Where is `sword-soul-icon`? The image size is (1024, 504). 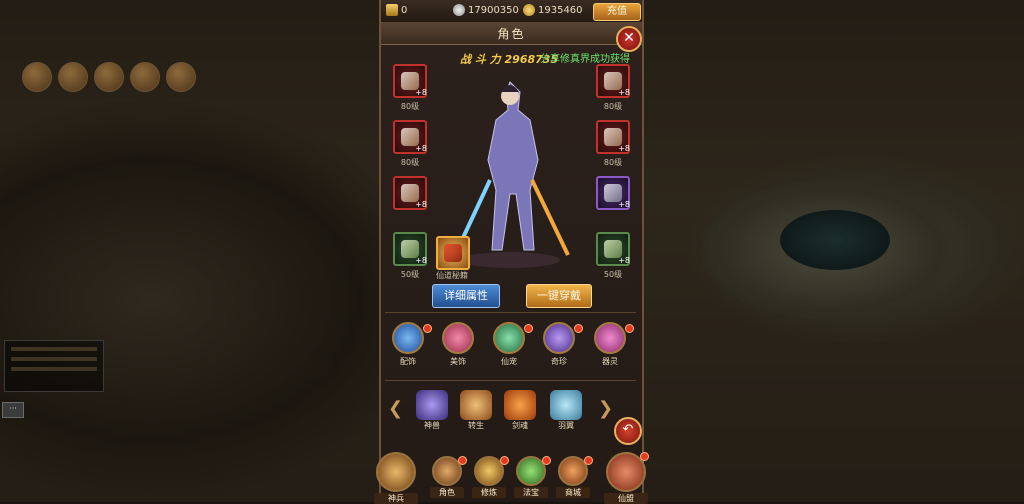
sword-soul-icon is located at coordinates (520, 405).